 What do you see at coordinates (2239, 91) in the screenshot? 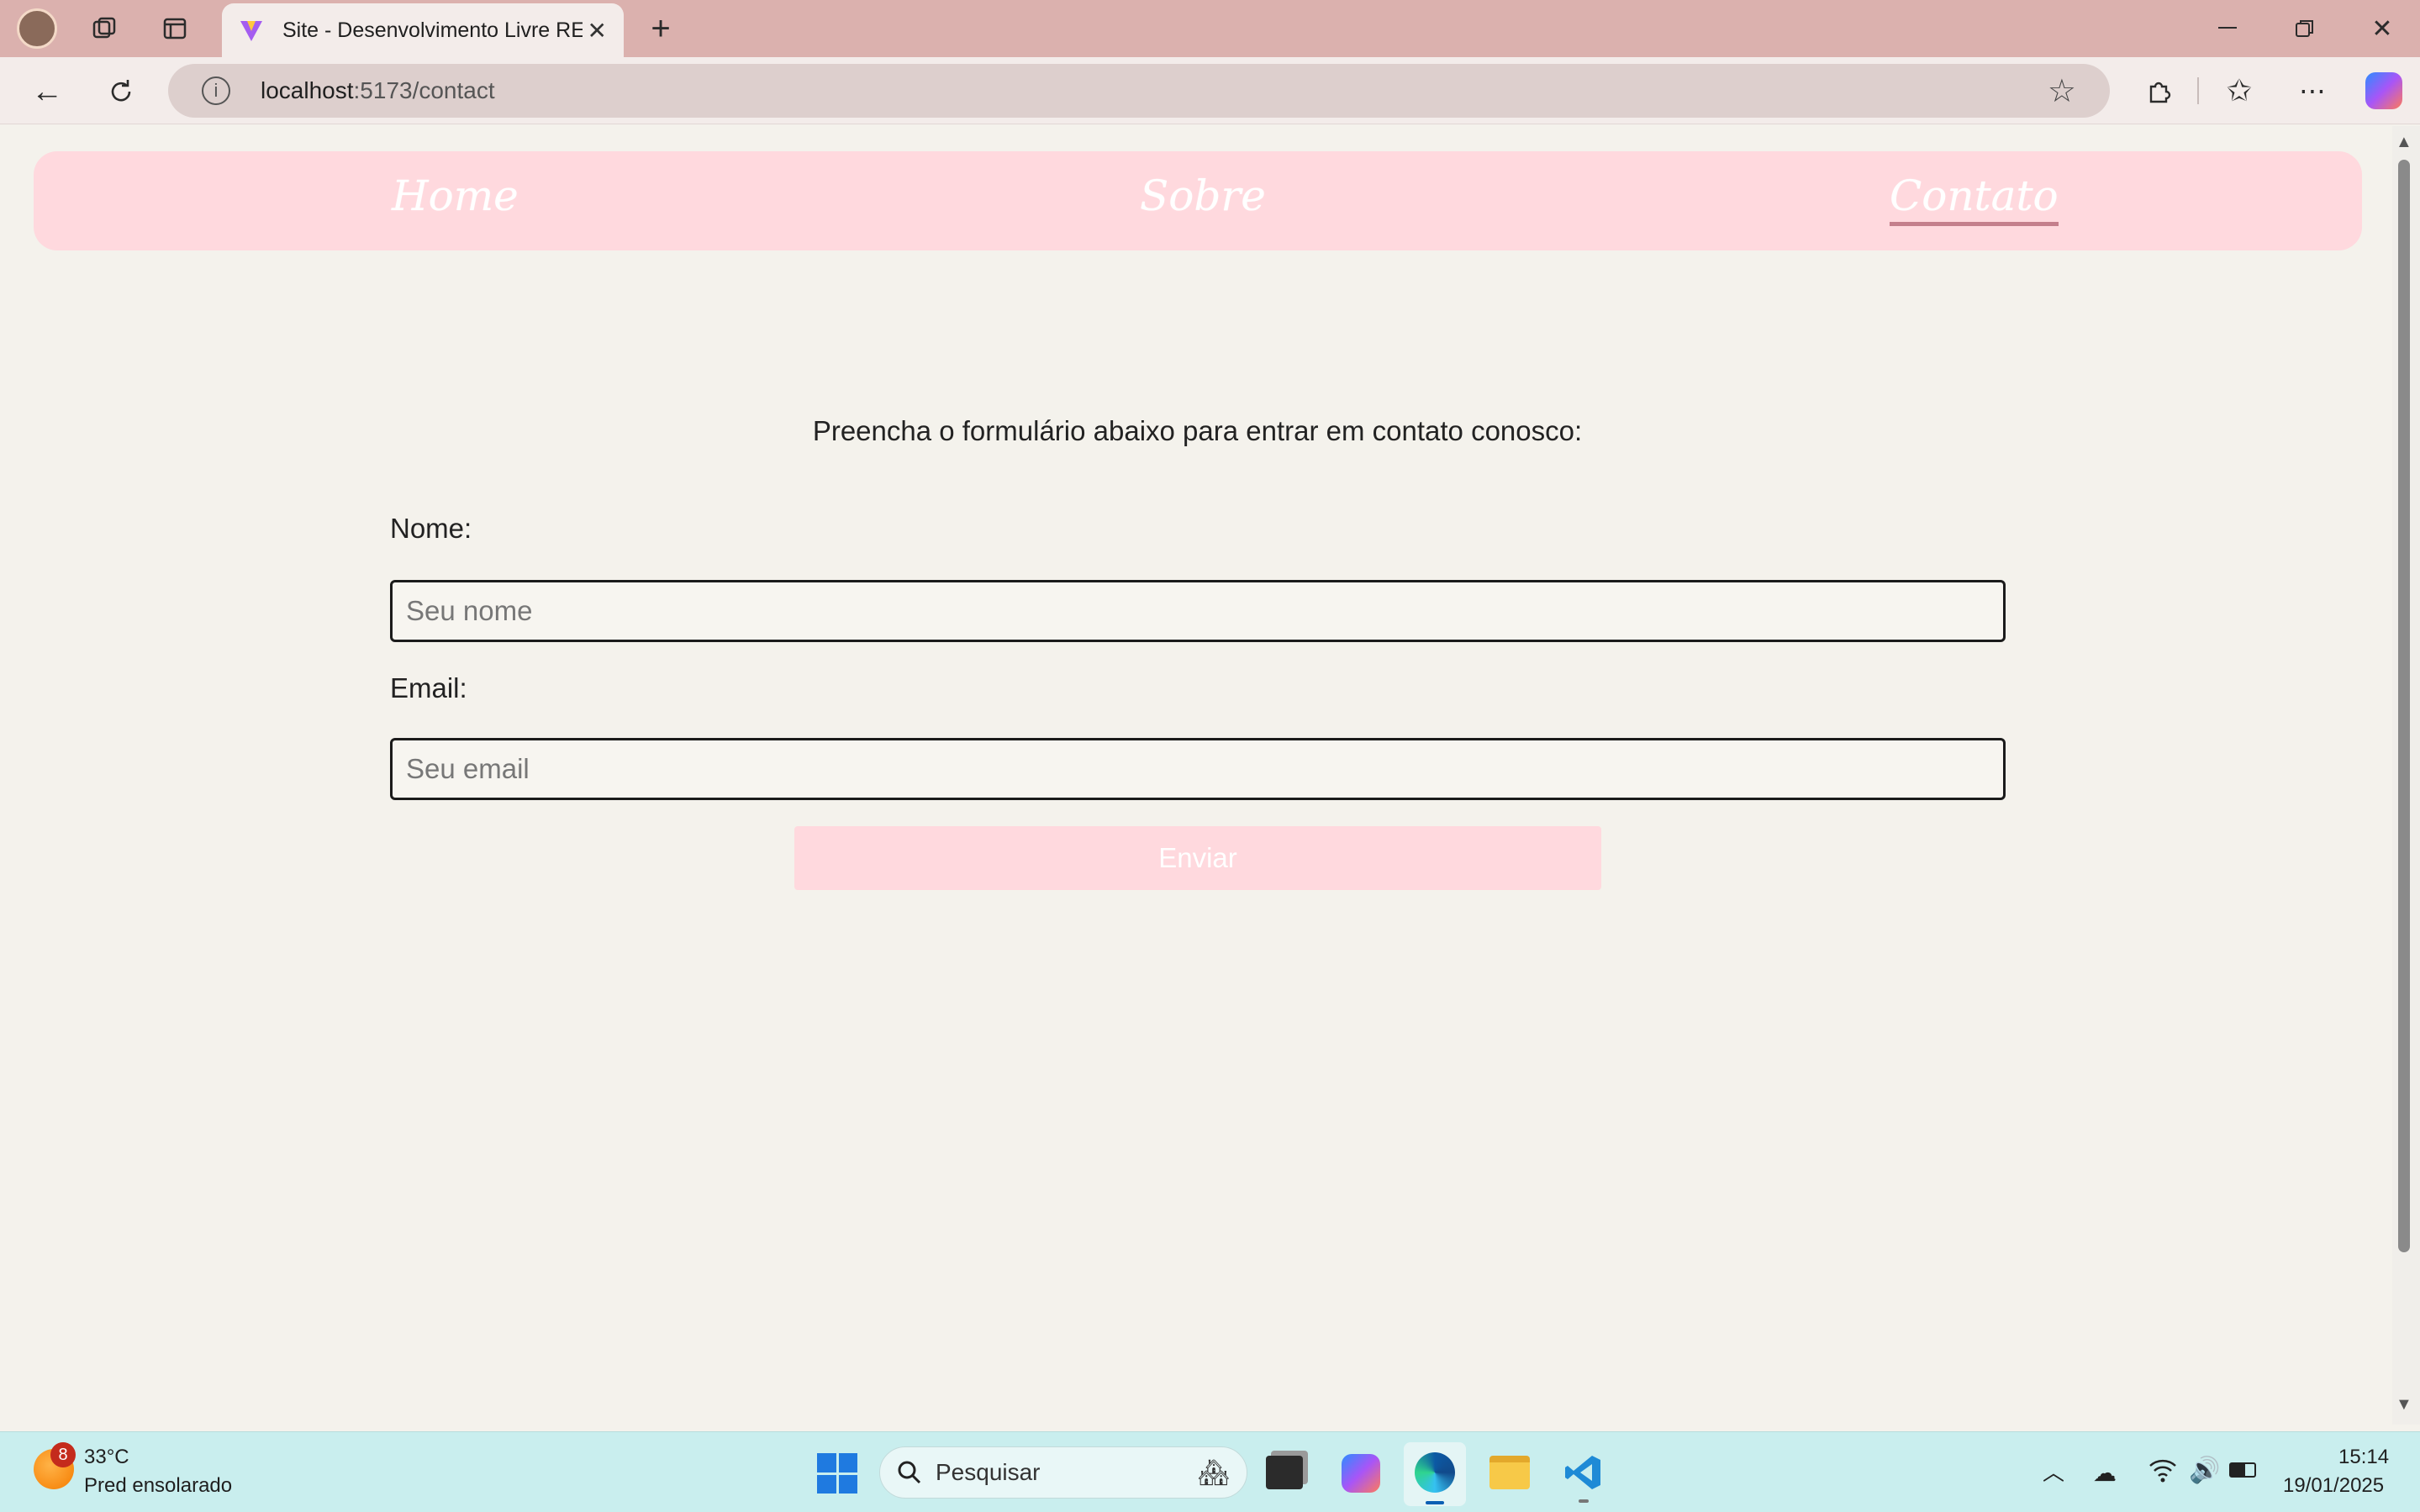
I see `favorites-icon: ✩` at bounding box center [2239, 91].